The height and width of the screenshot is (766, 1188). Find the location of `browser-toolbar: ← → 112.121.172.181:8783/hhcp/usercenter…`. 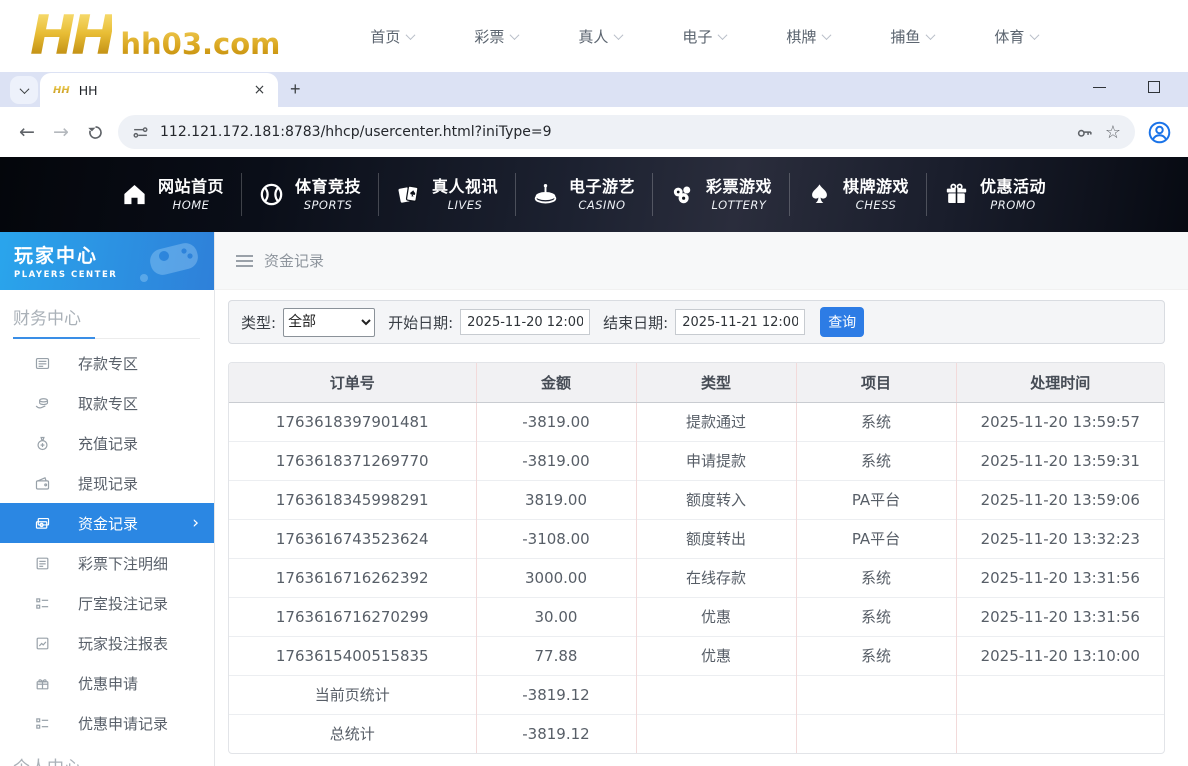

browser-toolbar: ← → 112.121.172.181:8783/hhcp/usercenter… is located at coordinates (594, 132).